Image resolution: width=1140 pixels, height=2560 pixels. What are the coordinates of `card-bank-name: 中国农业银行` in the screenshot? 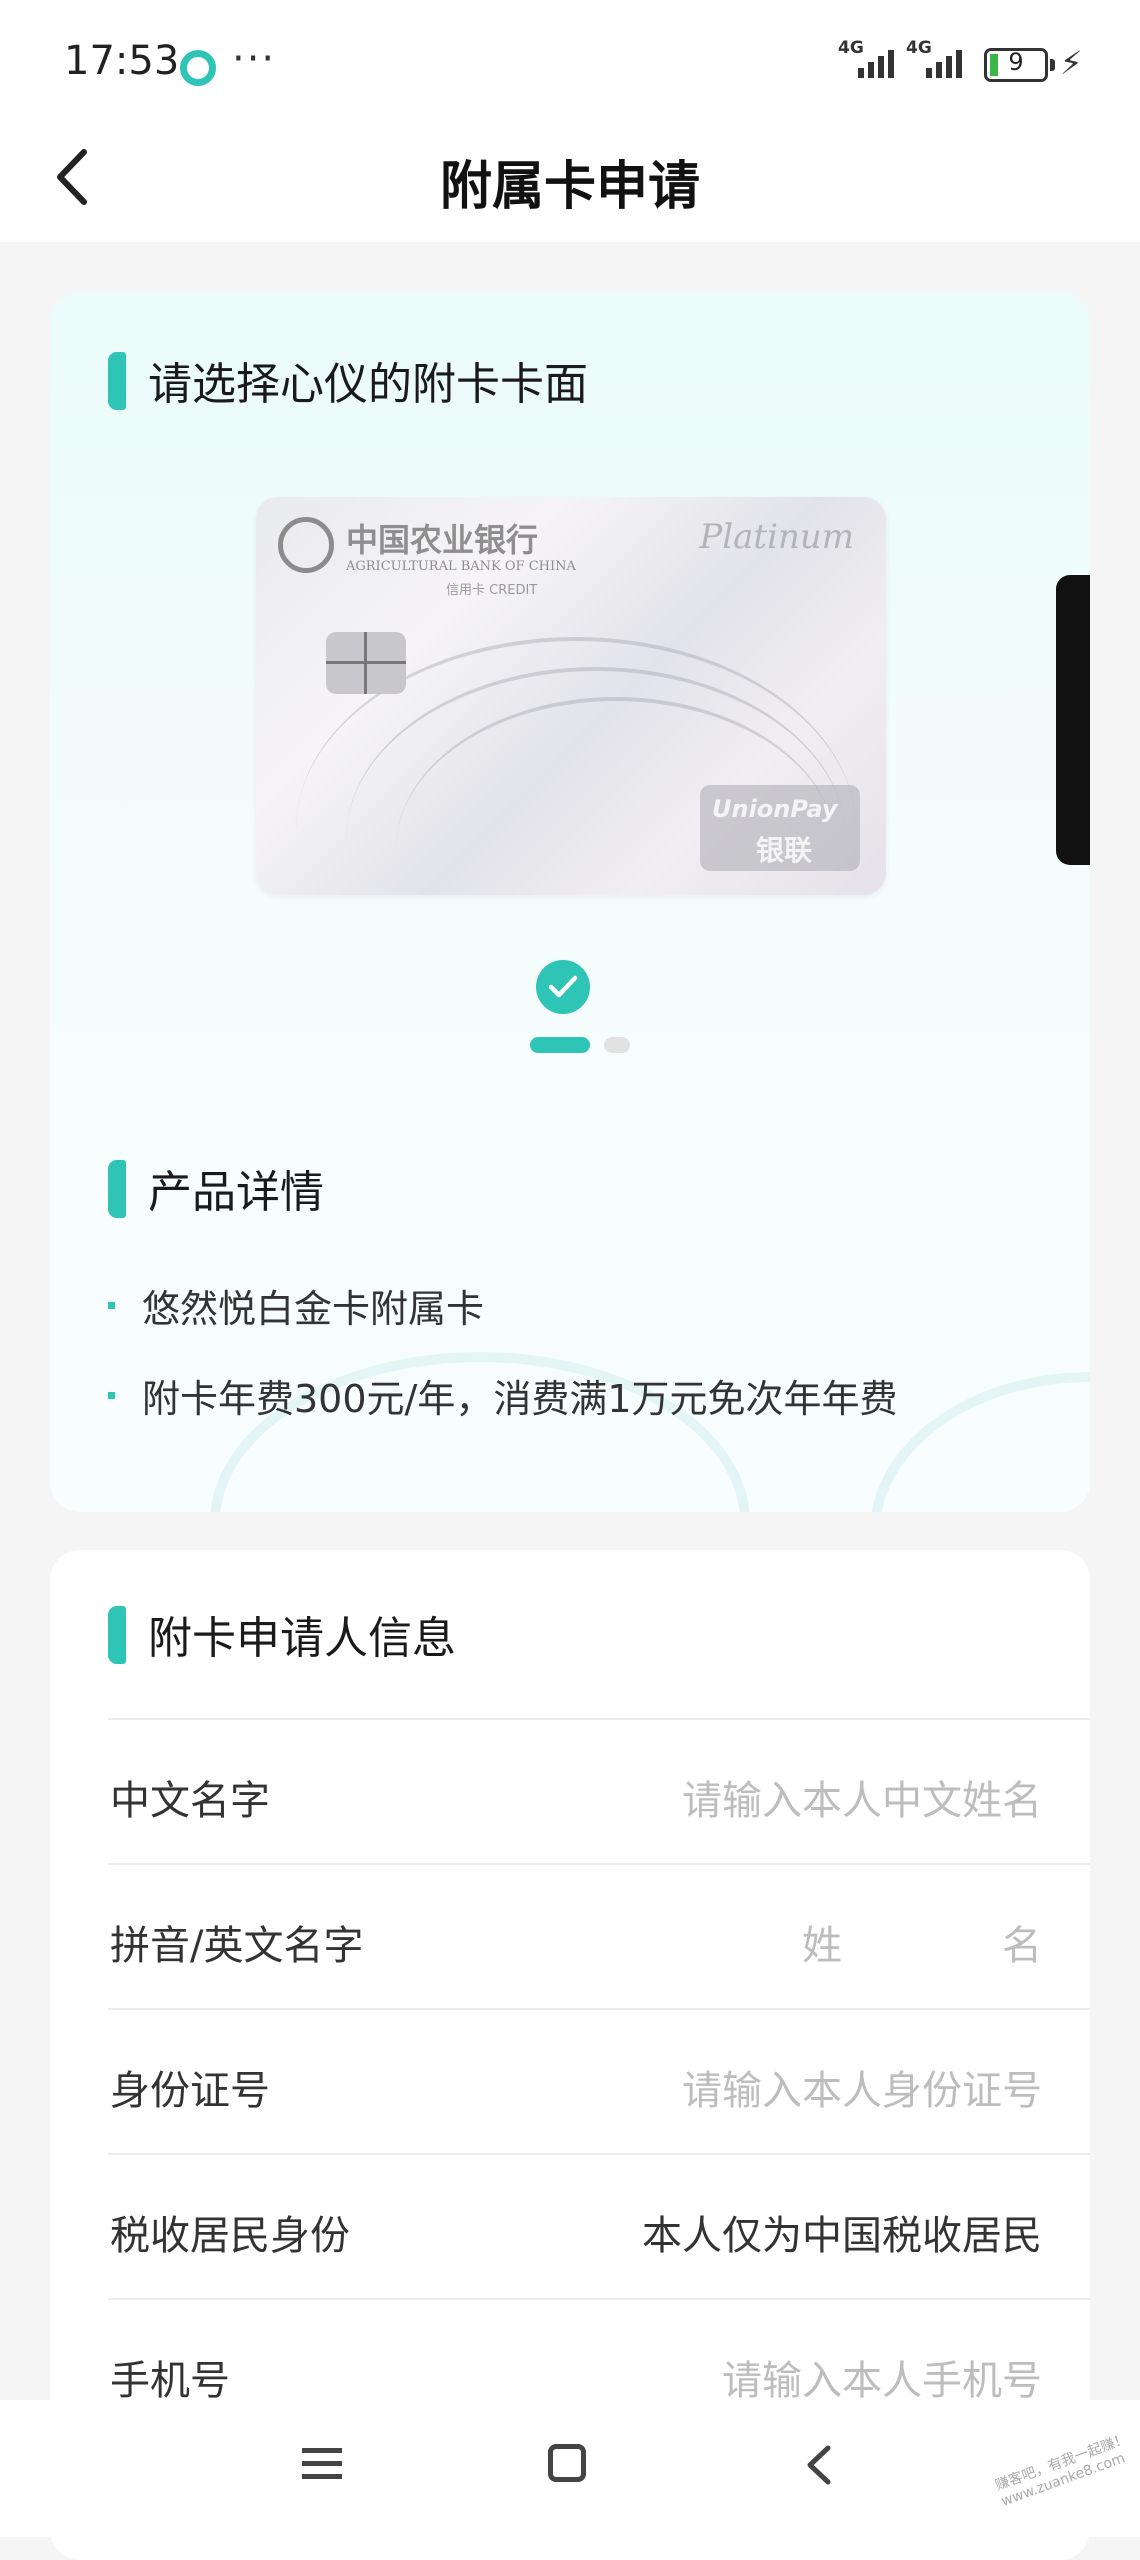 It's located at (442, 540).